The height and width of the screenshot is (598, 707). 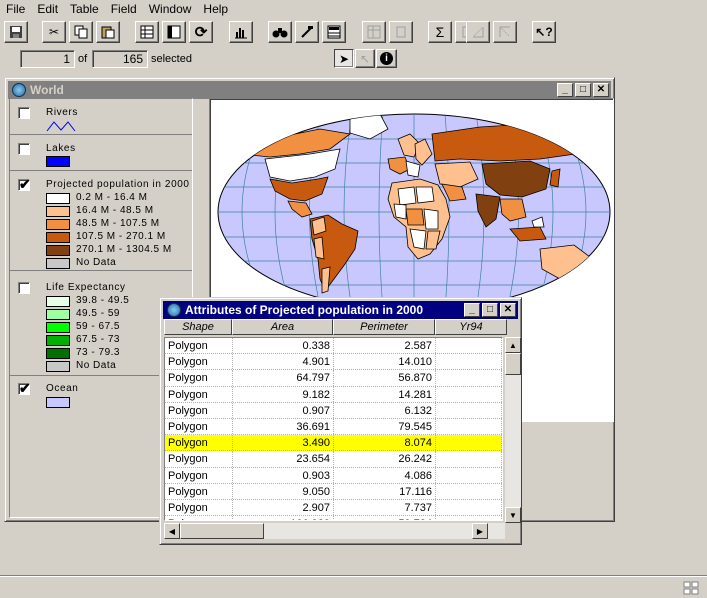 What do you see at coordinates (691, 588) in the screenshot?
I see `resize-grip-icon` at bounding box center [691, 588].